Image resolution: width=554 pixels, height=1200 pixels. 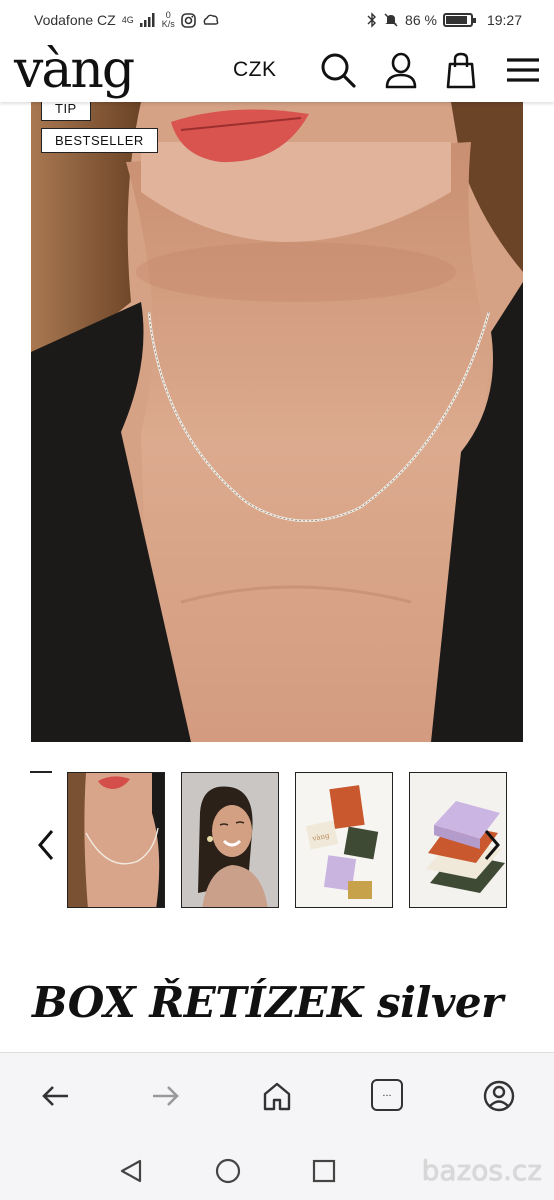 I want to click on thumbnail-model-smiling, so click(x=230, y=840).